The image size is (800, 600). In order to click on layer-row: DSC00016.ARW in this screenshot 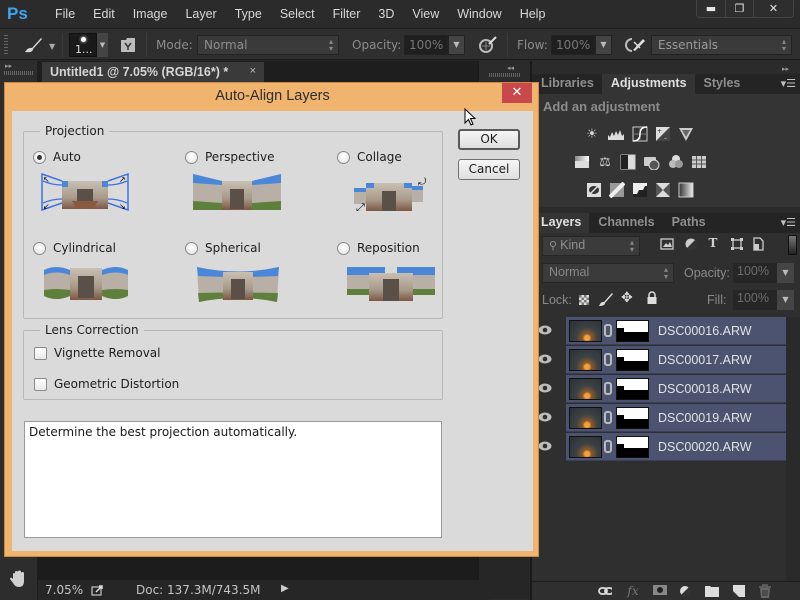, I will do `click(666, 331)`.